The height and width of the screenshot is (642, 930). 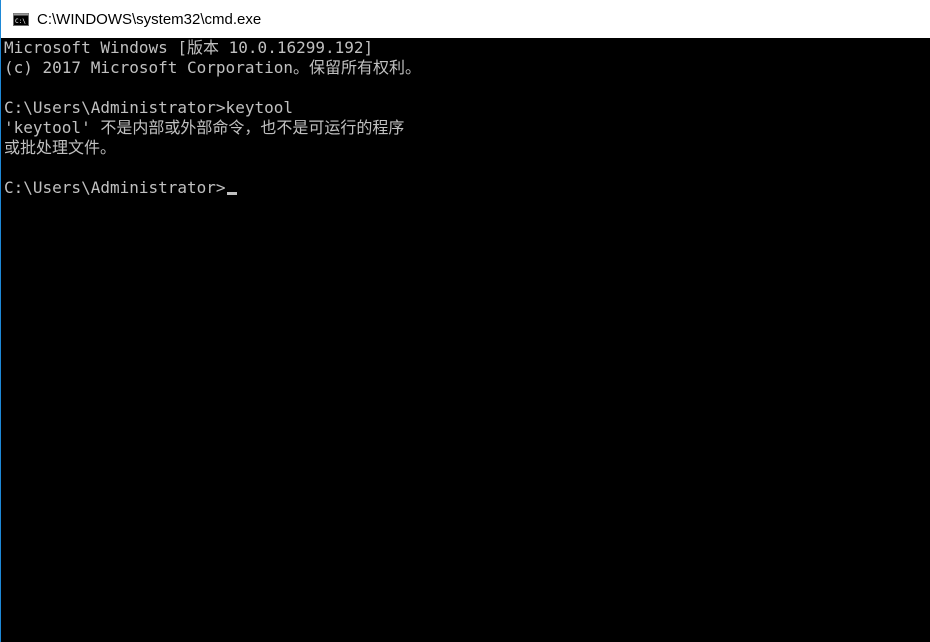 What do you see at coordinates (231, 193) in the screenshot?
I see `text-cursor` at bounding box center [231, 193].